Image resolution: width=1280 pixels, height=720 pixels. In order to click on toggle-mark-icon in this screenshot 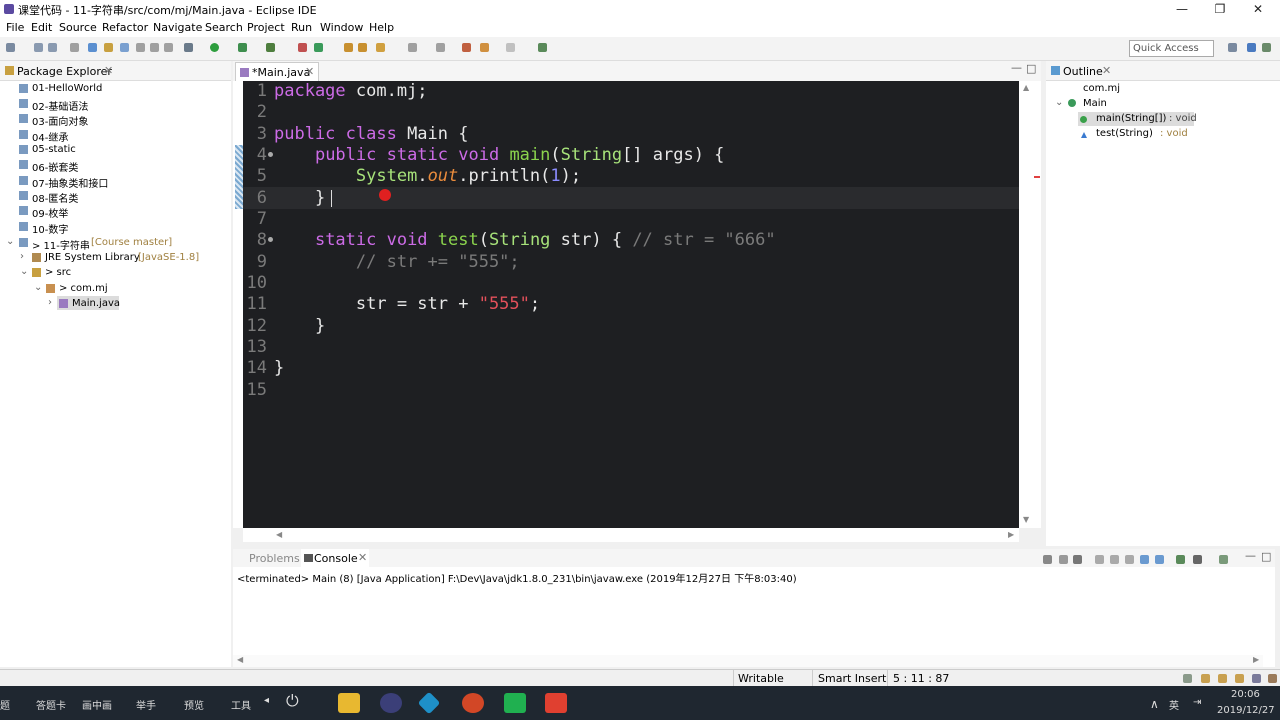, I will do `click(140, 47)`.